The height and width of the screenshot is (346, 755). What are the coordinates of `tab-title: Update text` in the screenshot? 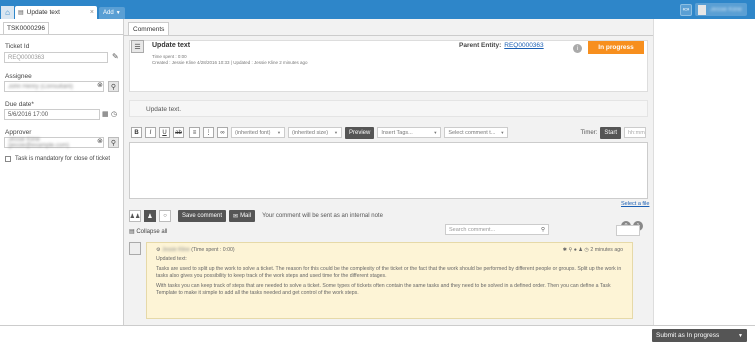 It's located at (43, 12).